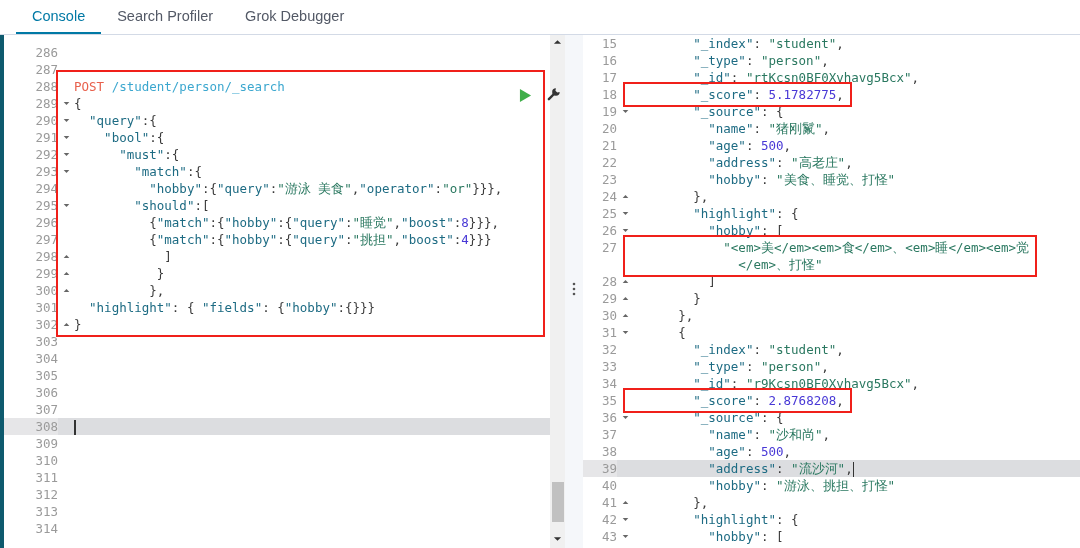  I want to click on line-number: 313, so click(46, 511).